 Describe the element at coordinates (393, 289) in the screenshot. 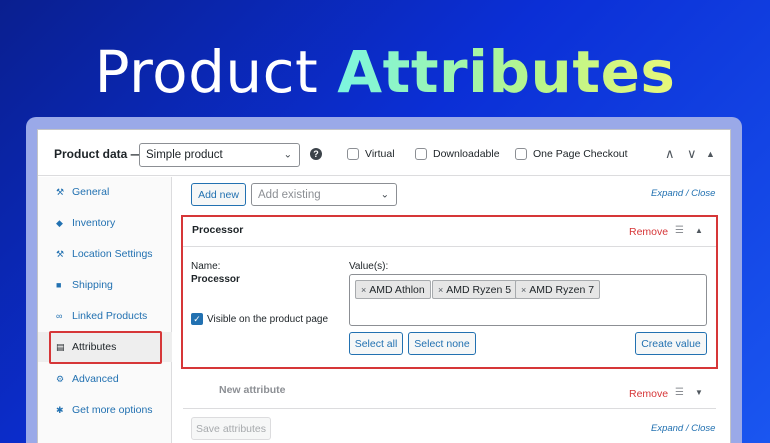

I see `value-tag: × AMD Athlon` at that location.